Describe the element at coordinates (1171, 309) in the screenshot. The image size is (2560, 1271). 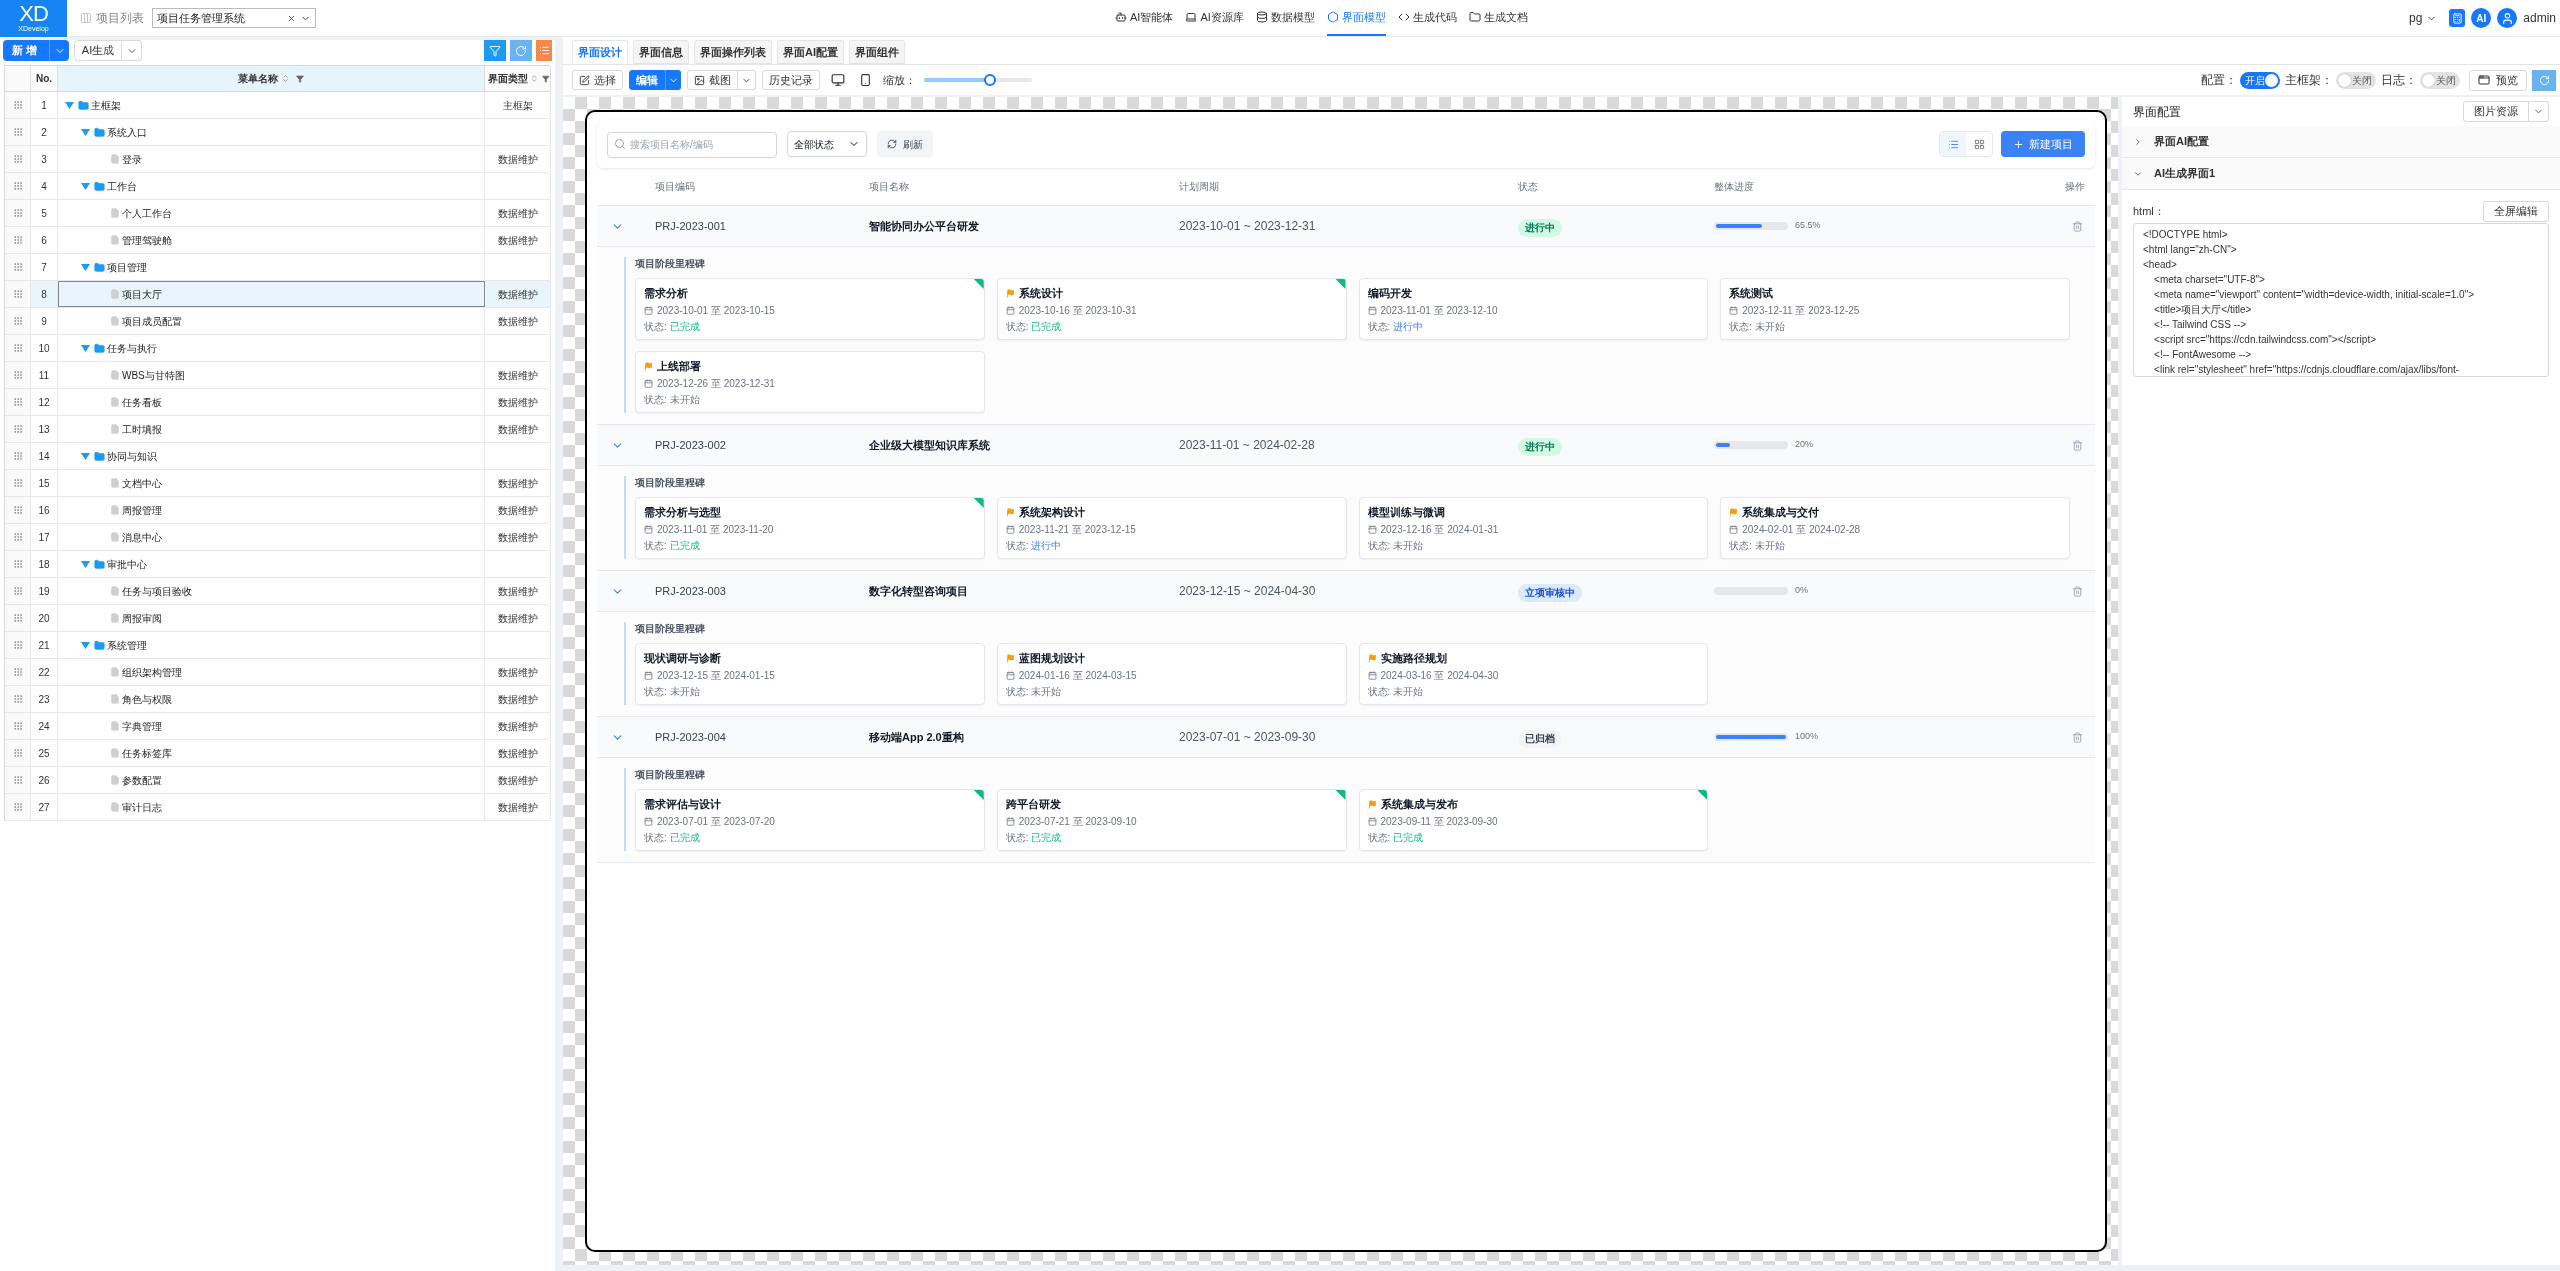
I see `milestone-card: 系统设计 2023-10-16 至 2023-10-31 状态: 已完成` at that location.